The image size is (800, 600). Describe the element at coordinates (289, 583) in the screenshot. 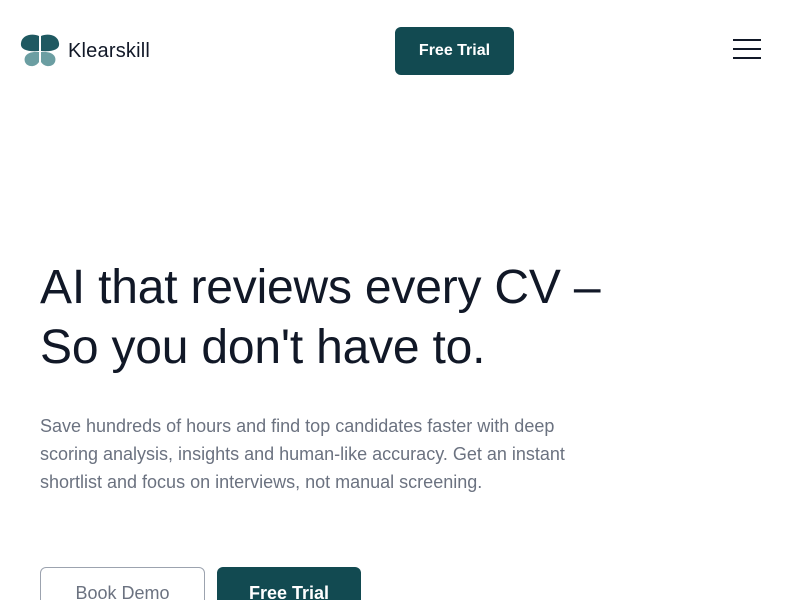

I see `hero-free-trial-button: Free Trial` at that location.